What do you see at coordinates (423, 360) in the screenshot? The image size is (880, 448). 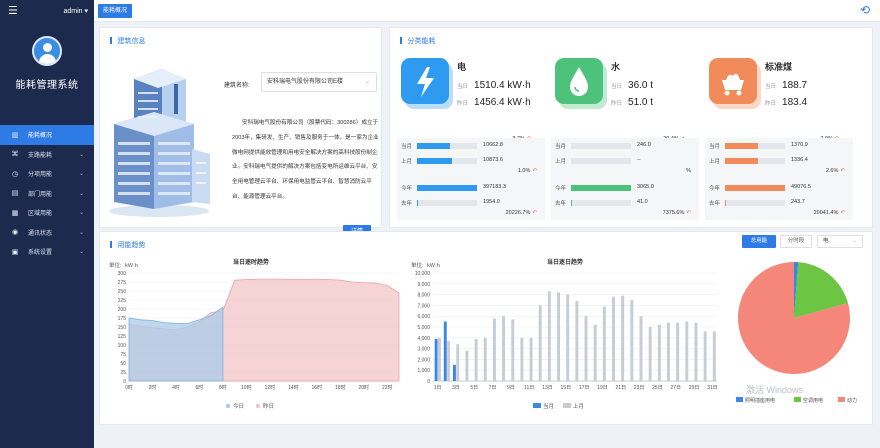 I see `y-tick: 2,000` at bounding box center [423, 360].